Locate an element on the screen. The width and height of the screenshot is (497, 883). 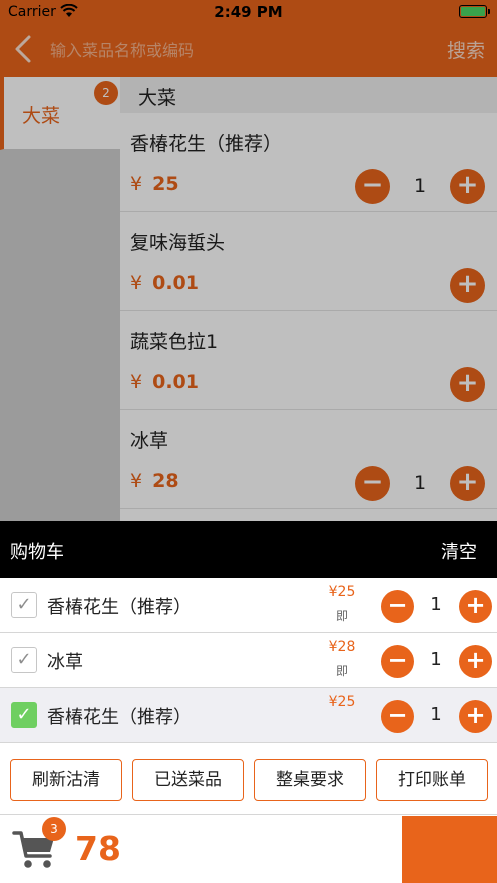
cart-item-price: ¥28 is located at coordinates (342, 647).